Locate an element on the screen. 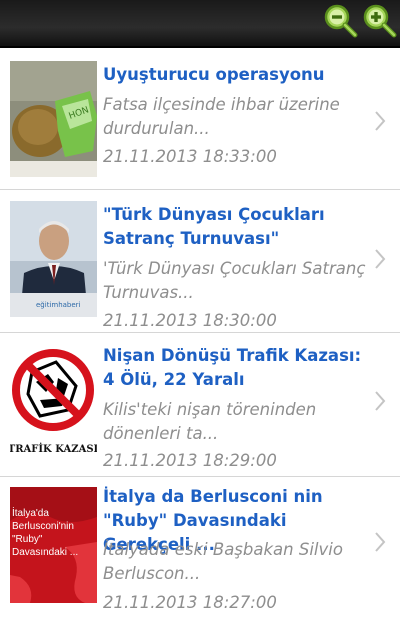  news-date: 21.11.2013 18:30:00 is located at coordinates (190, 320).